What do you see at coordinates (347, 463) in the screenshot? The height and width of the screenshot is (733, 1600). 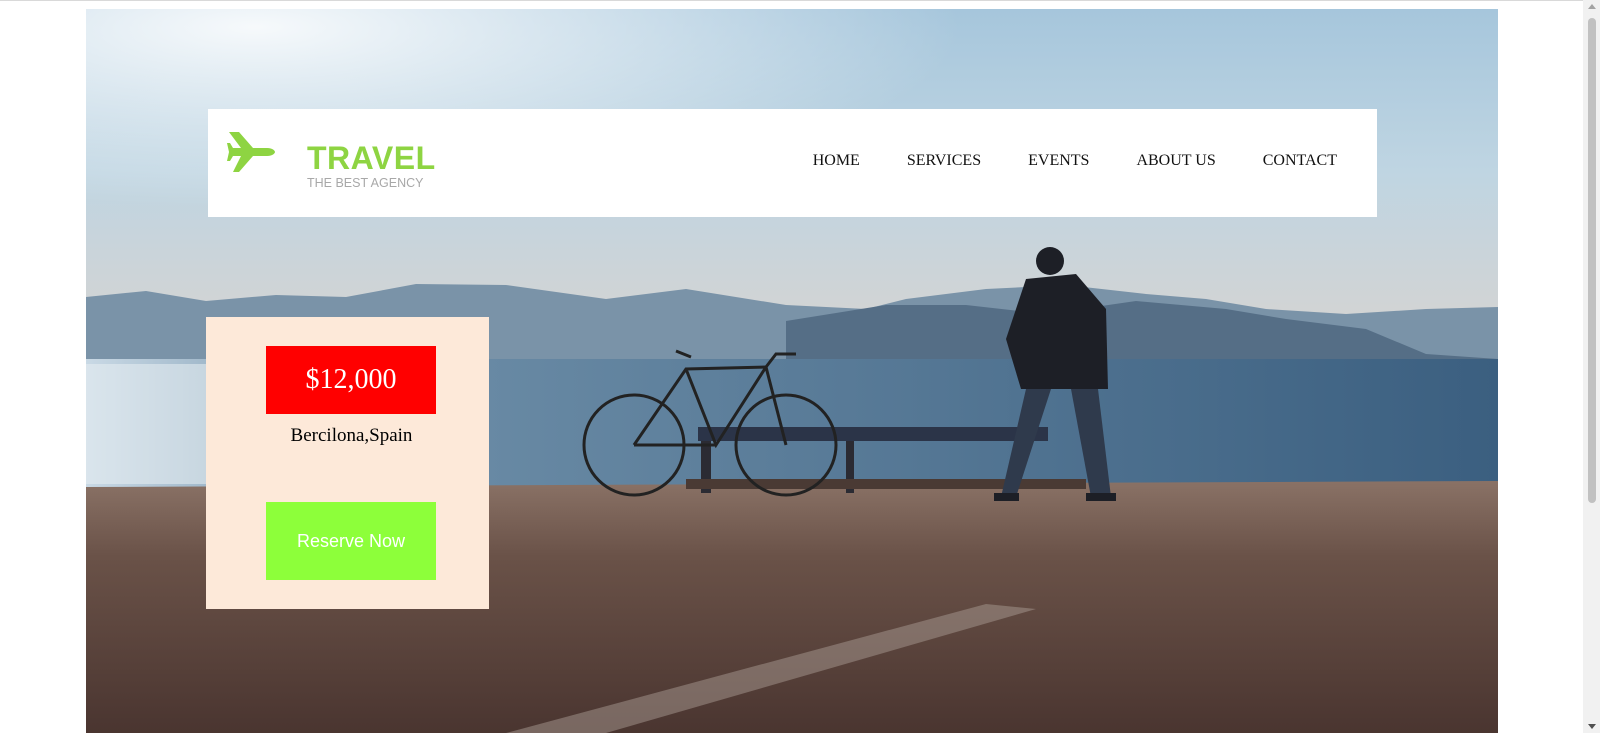 I see `offer-card: $12,000 Bercilona,Spain Reserve Now` at bounding box center [347, 463].